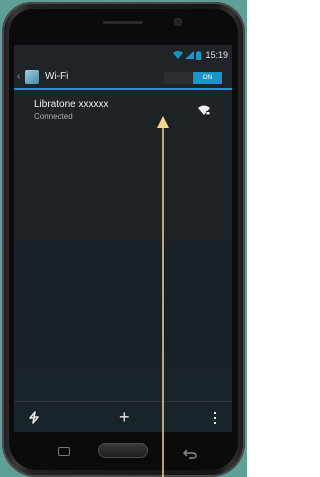 This screenshot has width=320, height=477. Describe the element at coordinates (123, 108) in the screenshot. I see `network-row: Libratone xxxxxx Connected` at that location.